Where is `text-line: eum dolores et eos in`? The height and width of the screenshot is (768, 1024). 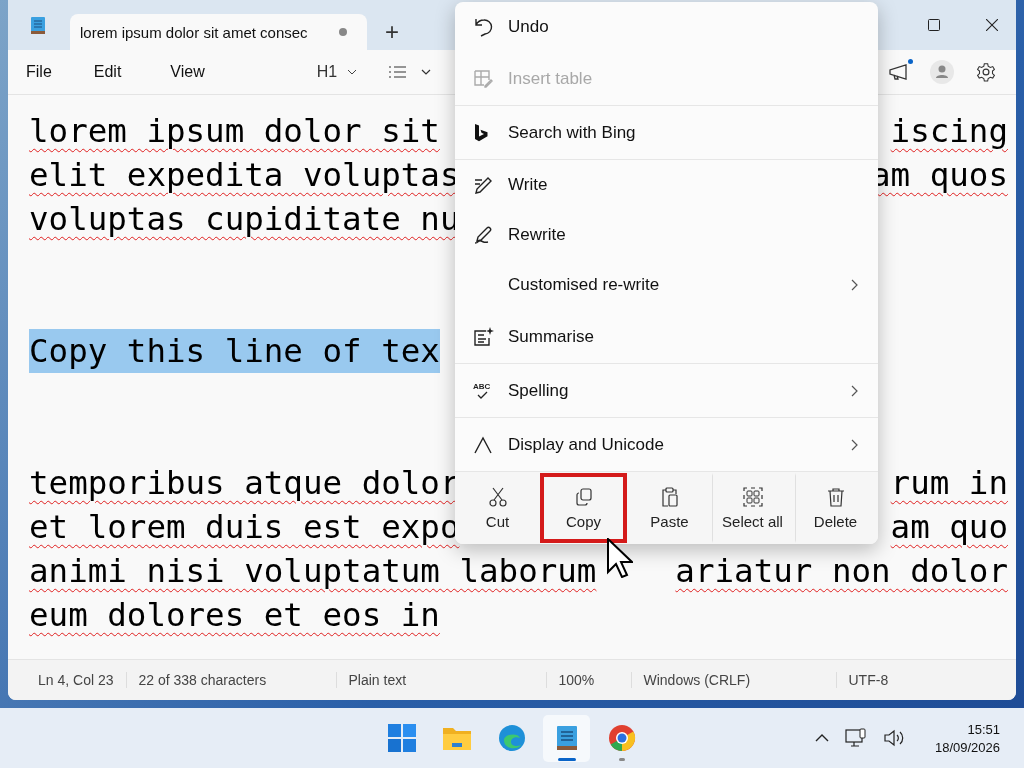 text-line: eum dolores et eos in is located at coordinates (234, 615).